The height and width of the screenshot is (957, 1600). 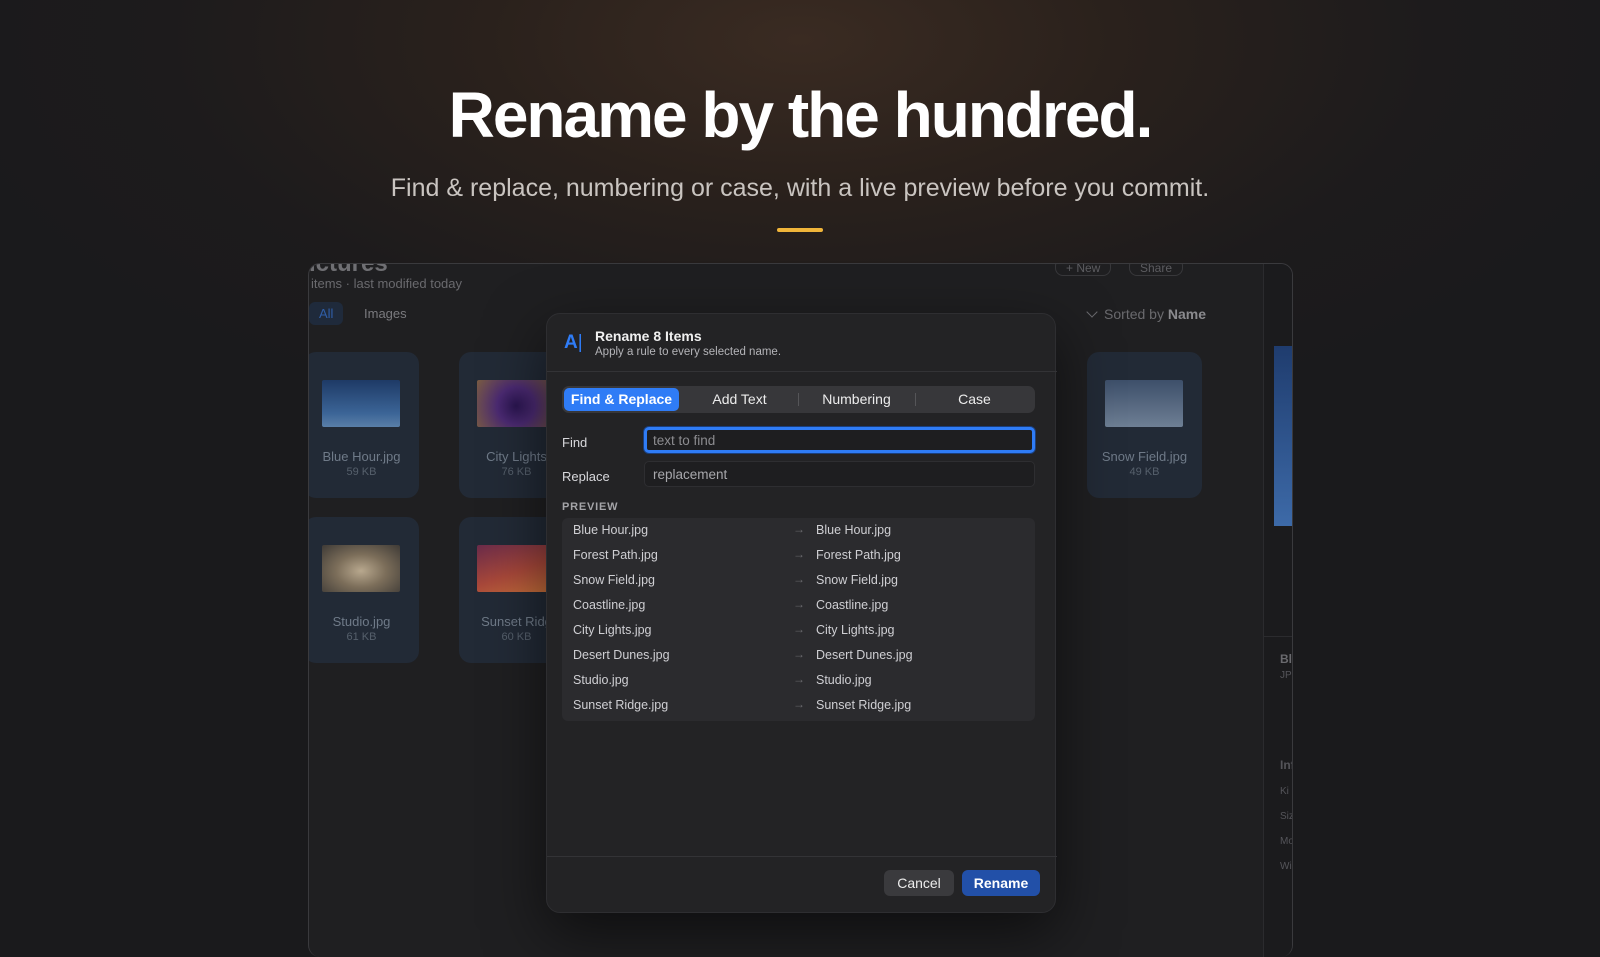 What do you see at coordinates (621, 655) in the screenshot?
I see `old-name: Desert Dunes.jpg` at bounding box center [621, 655].